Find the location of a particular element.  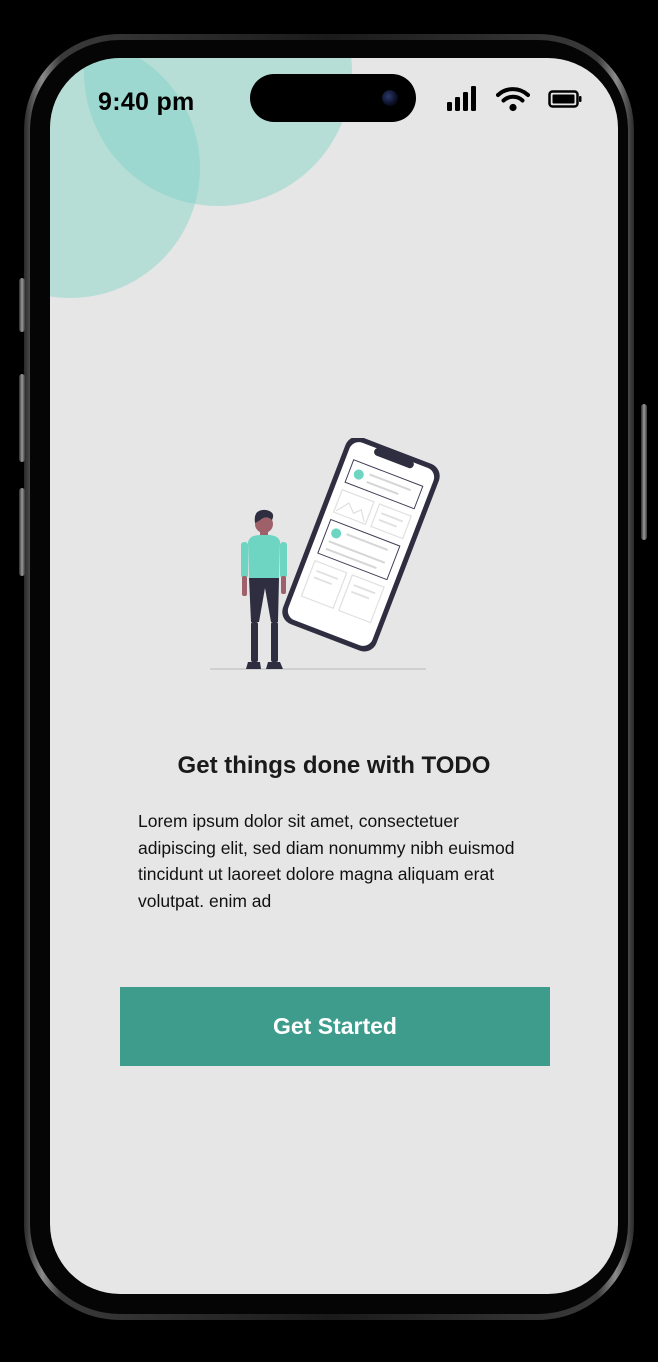

get-started-button: Get Started is located at coordinates (335, 1026).